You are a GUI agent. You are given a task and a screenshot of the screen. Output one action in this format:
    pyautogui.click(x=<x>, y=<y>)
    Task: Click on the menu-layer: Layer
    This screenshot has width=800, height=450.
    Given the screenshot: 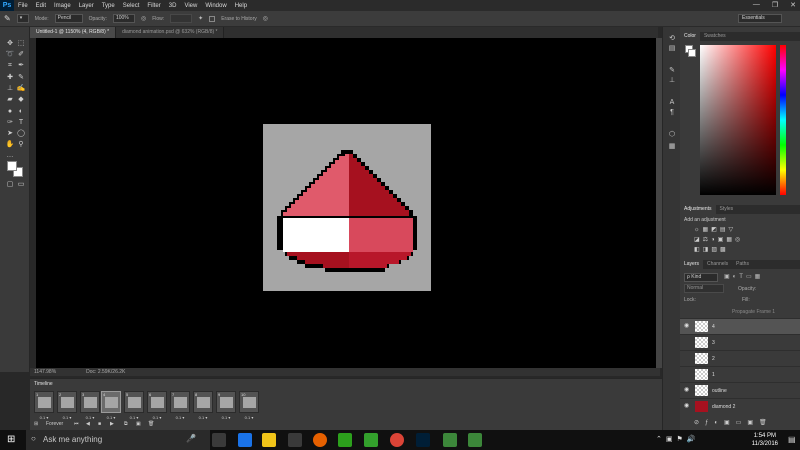 What is the action you would take?
    pyautogui.click(x=86, y=6)
    